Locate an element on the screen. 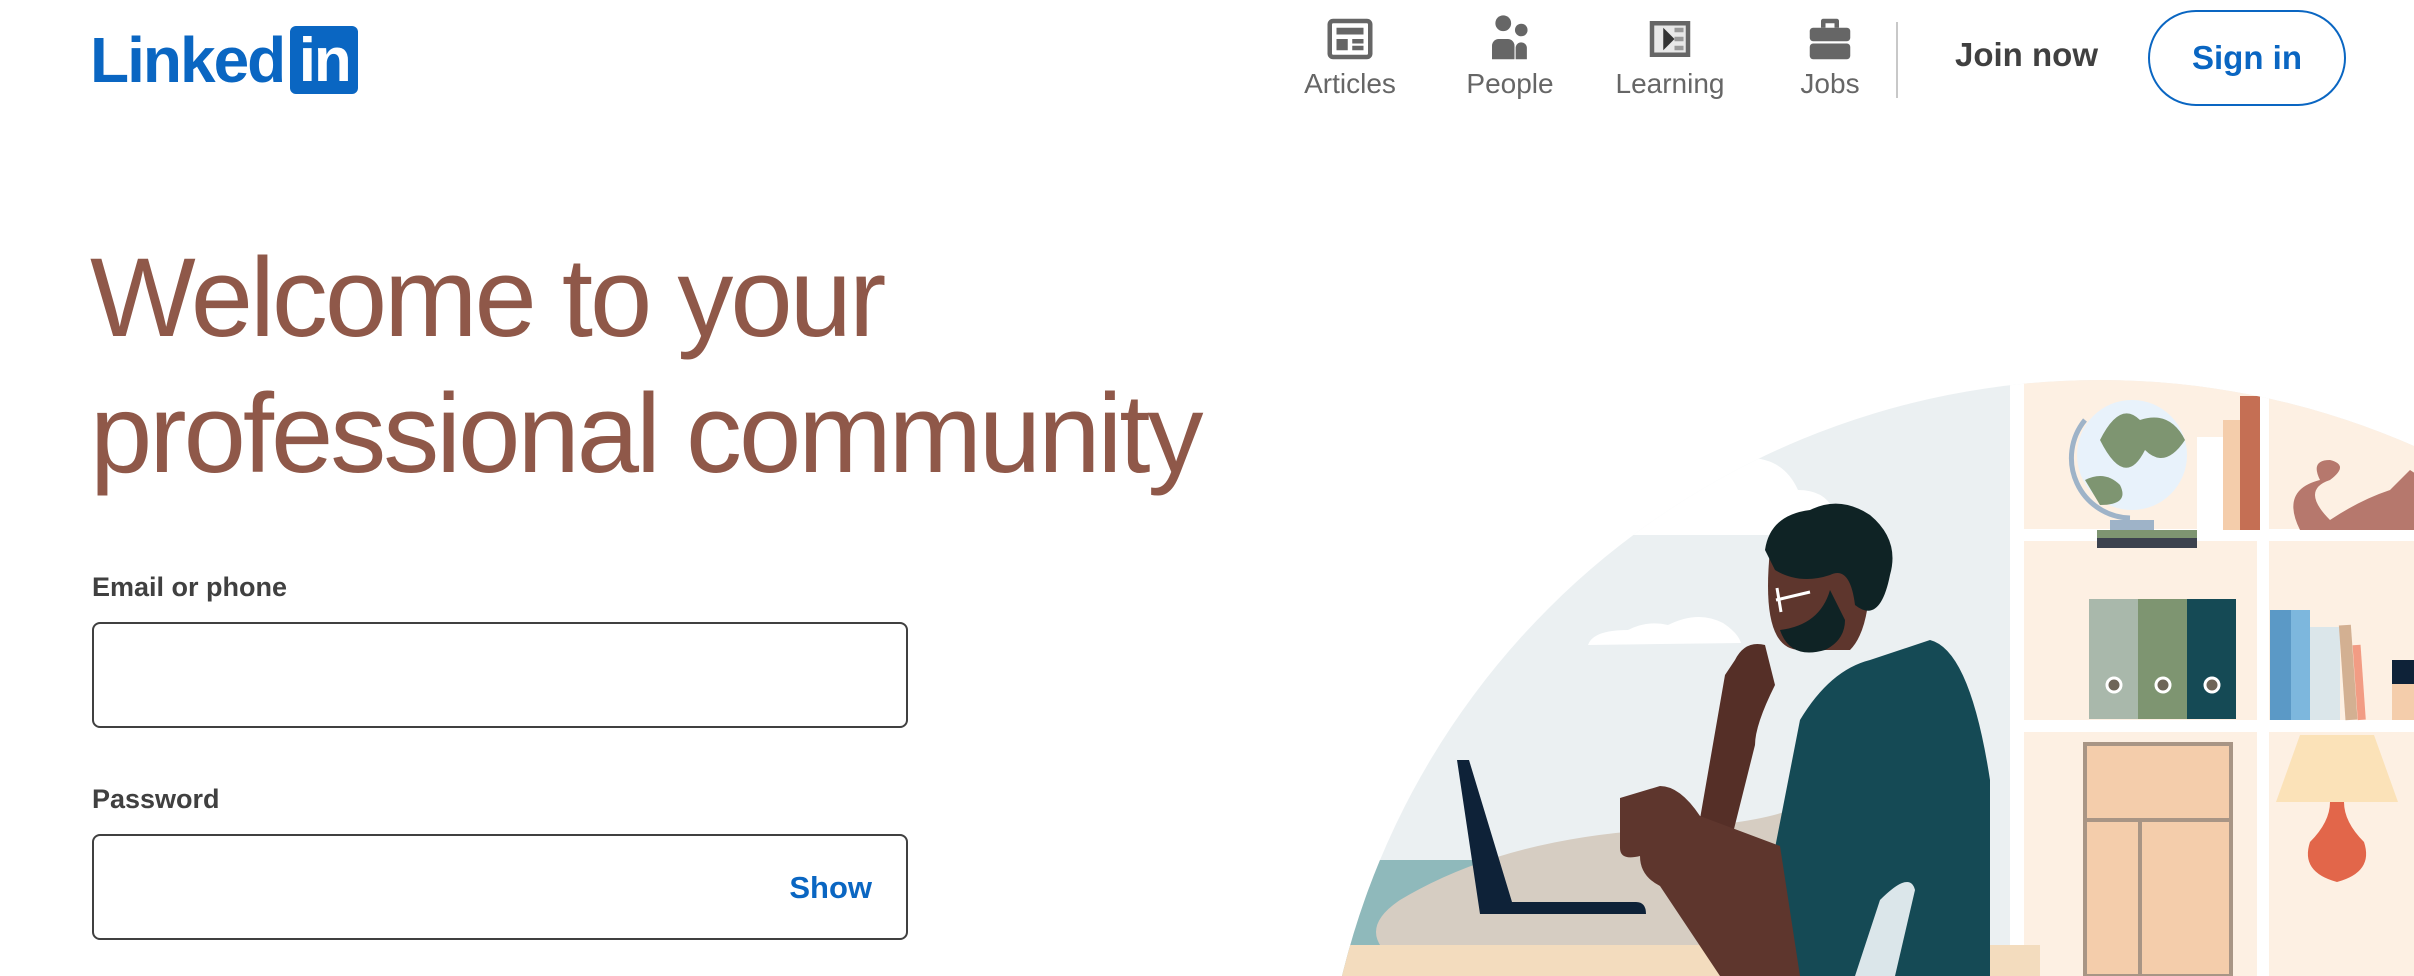  join-now-link: Join now is located at coordinates (2026, 55).